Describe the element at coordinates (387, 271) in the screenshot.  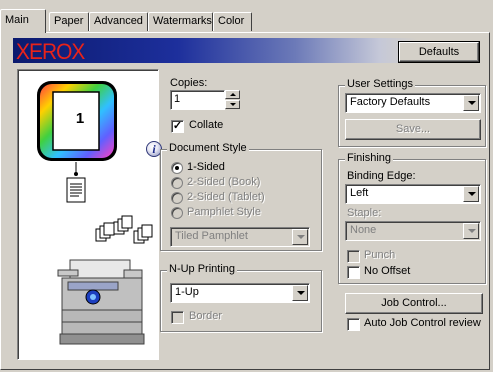
I see `no-offset-label: No Offset` at that location.